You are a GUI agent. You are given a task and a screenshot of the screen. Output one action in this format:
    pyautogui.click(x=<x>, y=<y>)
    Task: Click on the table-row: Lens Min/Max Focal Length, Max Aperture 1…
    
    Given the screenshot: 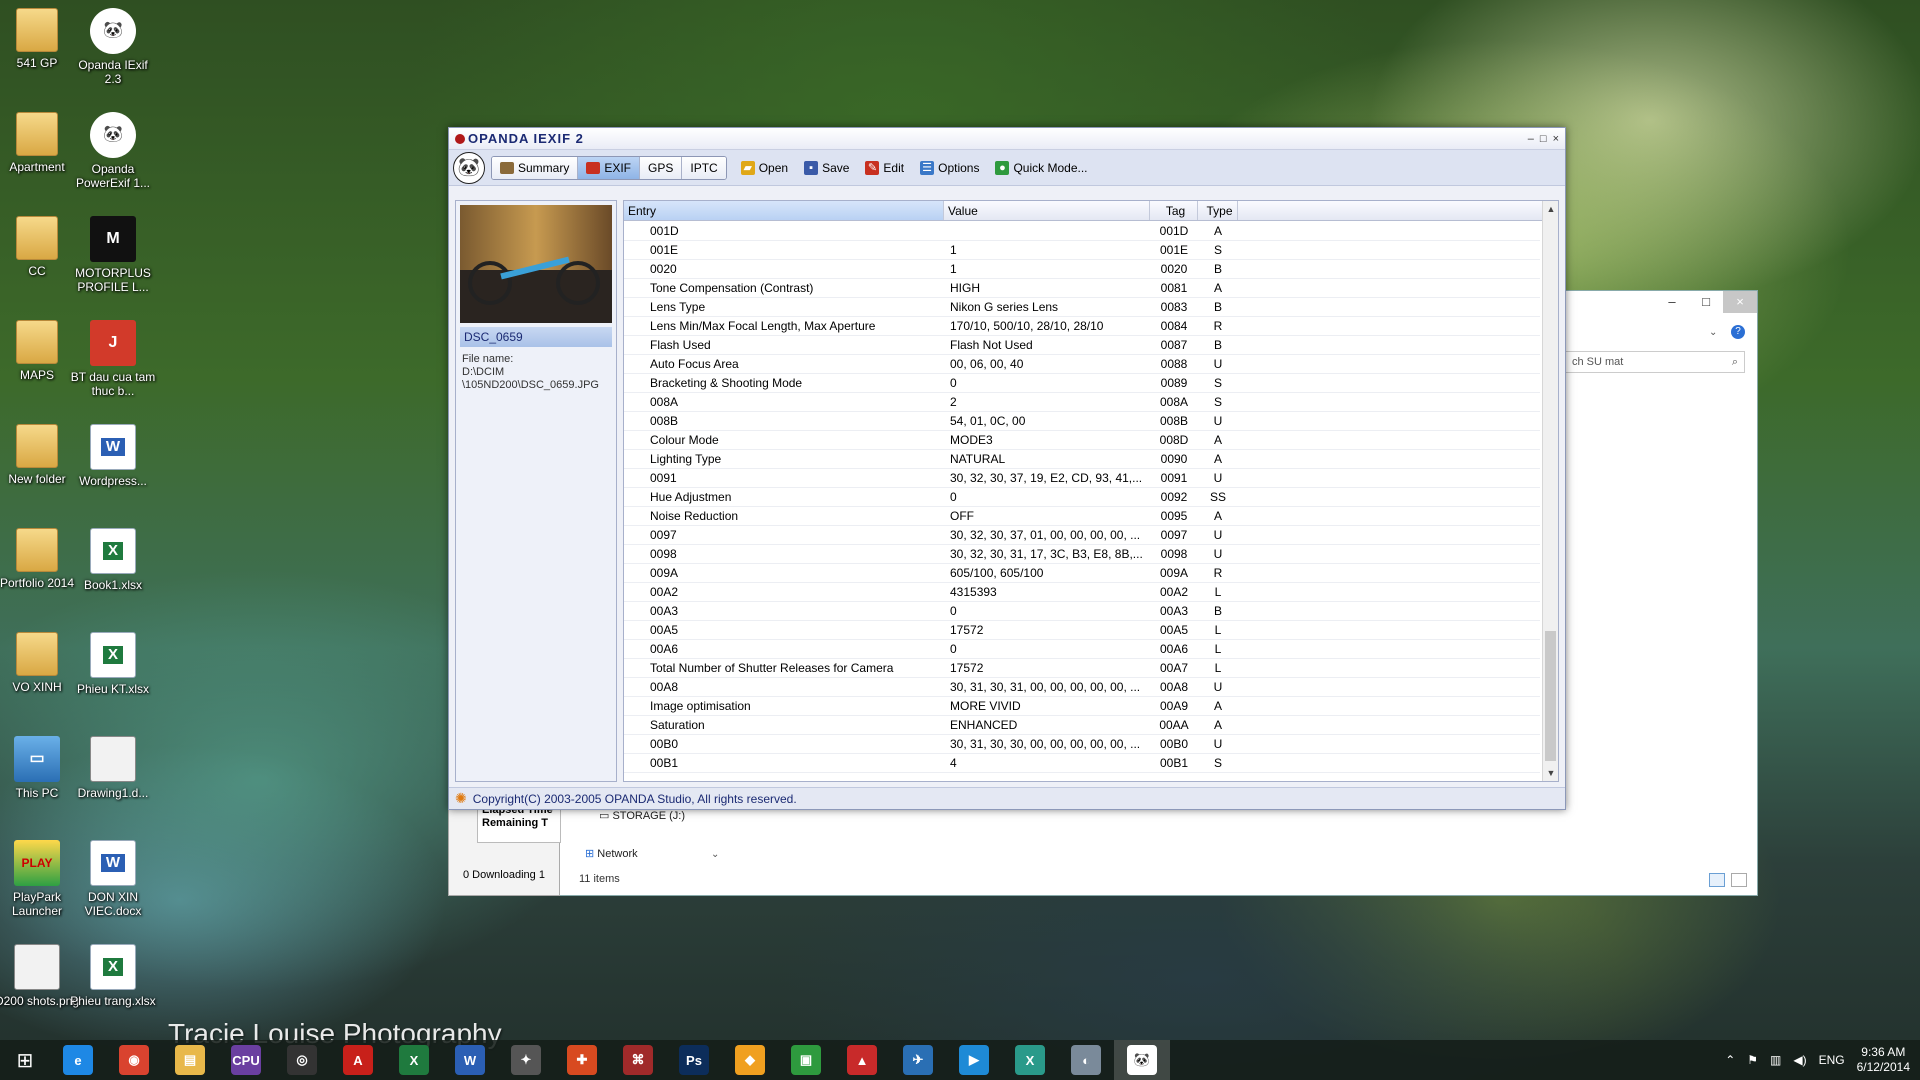 What is the action you would take?
    pyautogui.click(x=1082, y=326)
    